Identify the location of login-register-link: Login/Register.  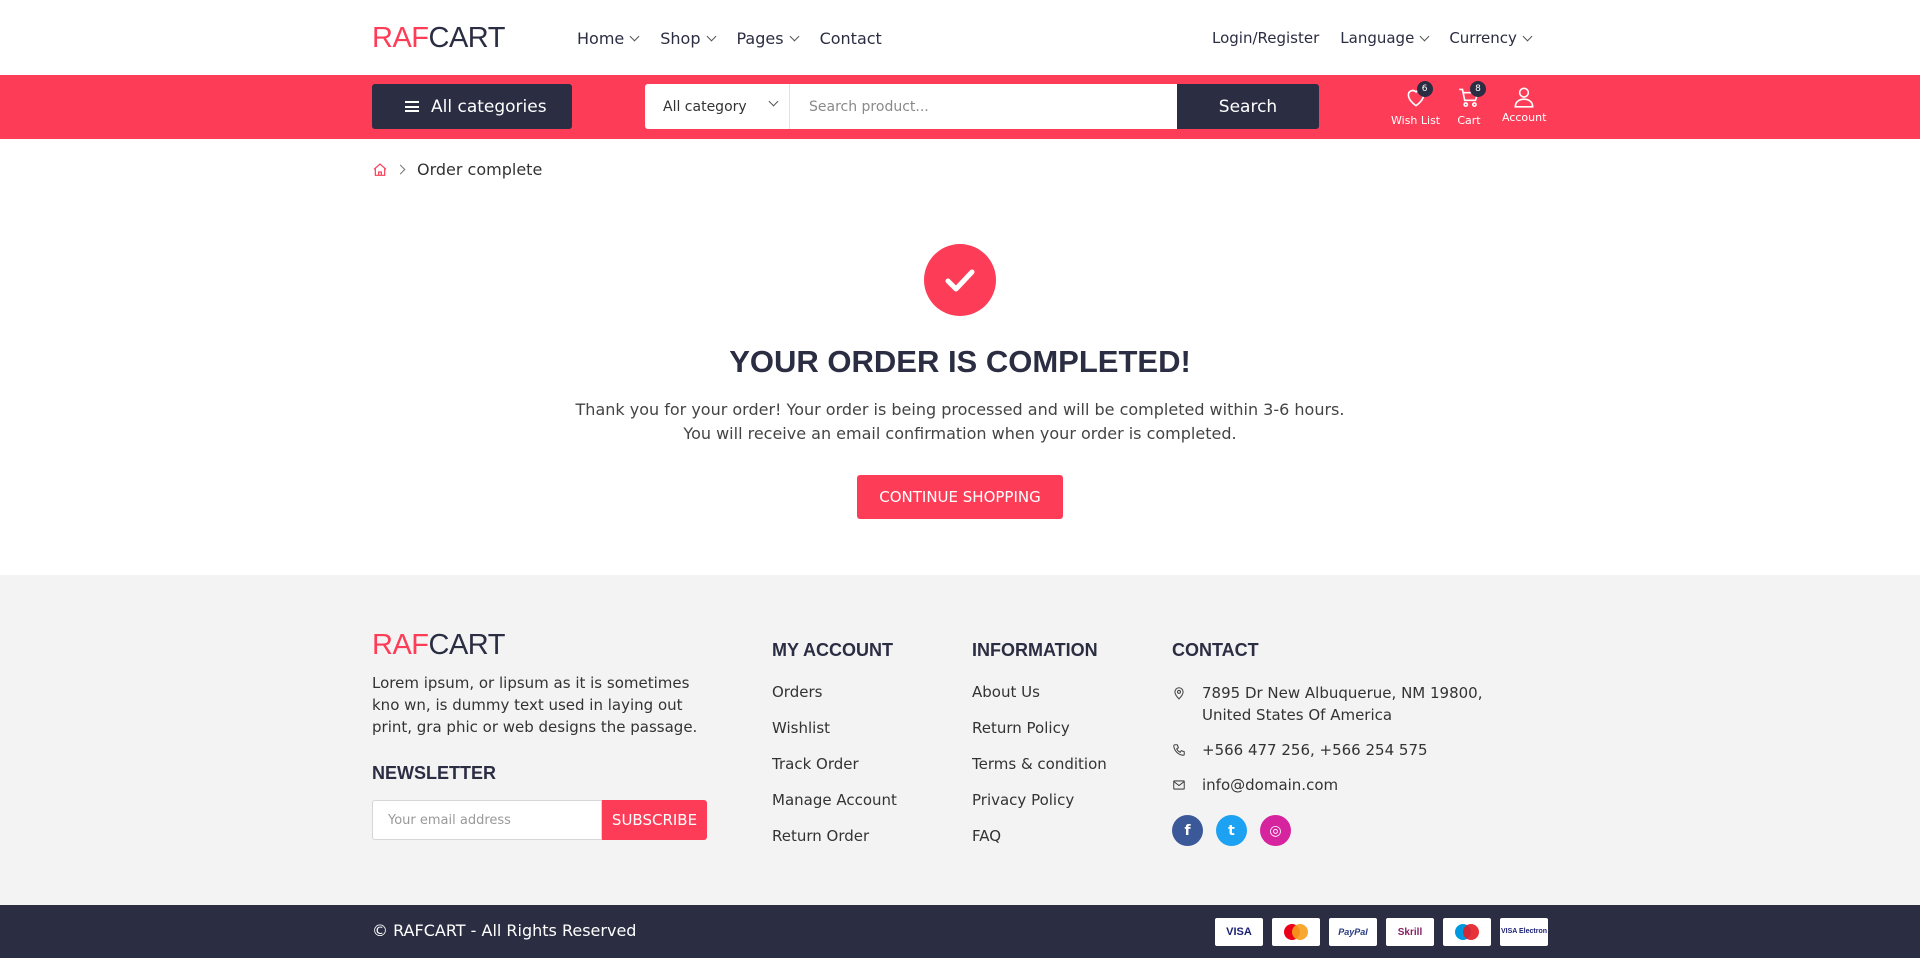
(1265, 38).